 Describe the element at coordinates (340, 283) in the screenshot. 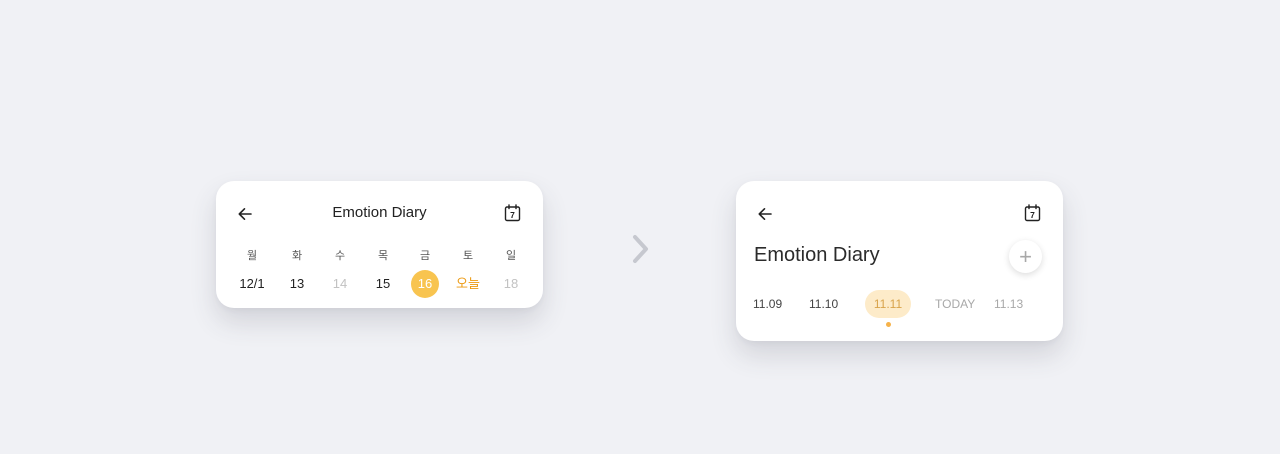

I see `date-label: 14` at that location.